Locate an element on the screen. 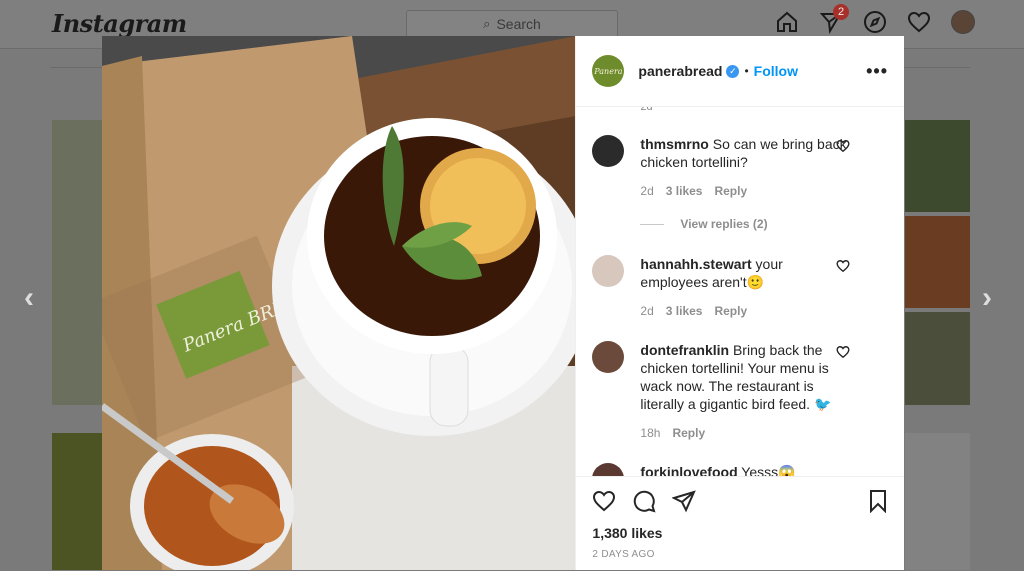  comment-username: forkinlovefood is located at coordinates (688, 470).